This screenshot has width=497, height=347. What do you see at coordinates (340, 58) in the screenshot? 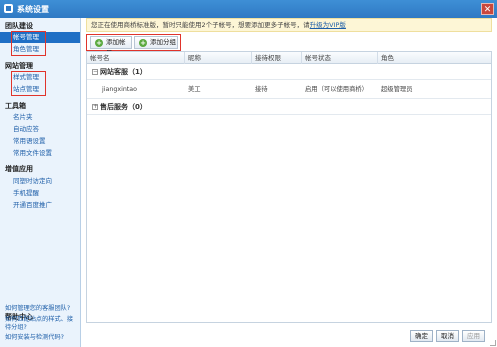
I see `column-header-status: 帐号状态` at bounding box center [340, 58].